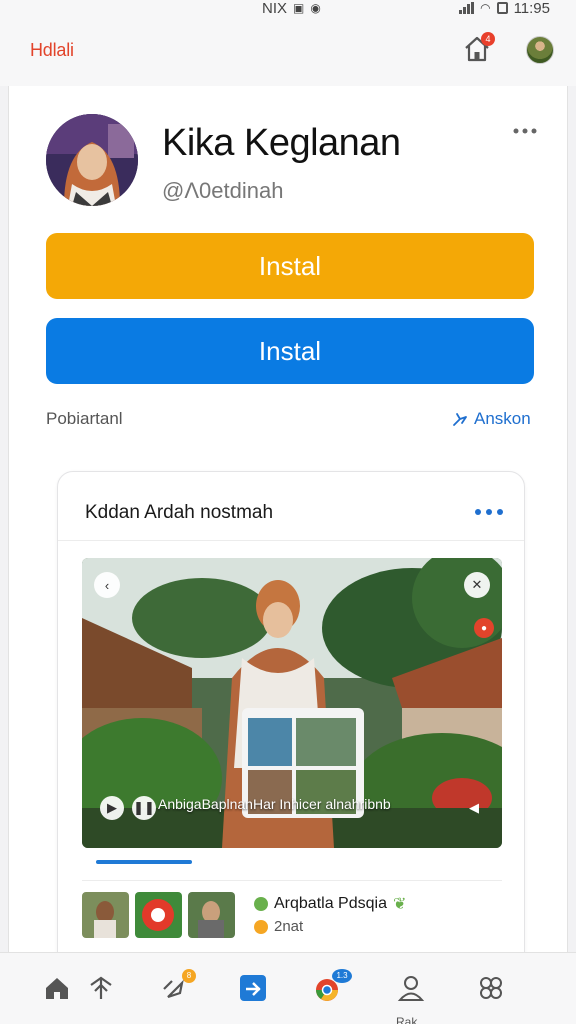 This screenshot has height=1024, width=576. Describe the element at coordinates (253, 988) in the screenshot. I see `app-icon` at that location.